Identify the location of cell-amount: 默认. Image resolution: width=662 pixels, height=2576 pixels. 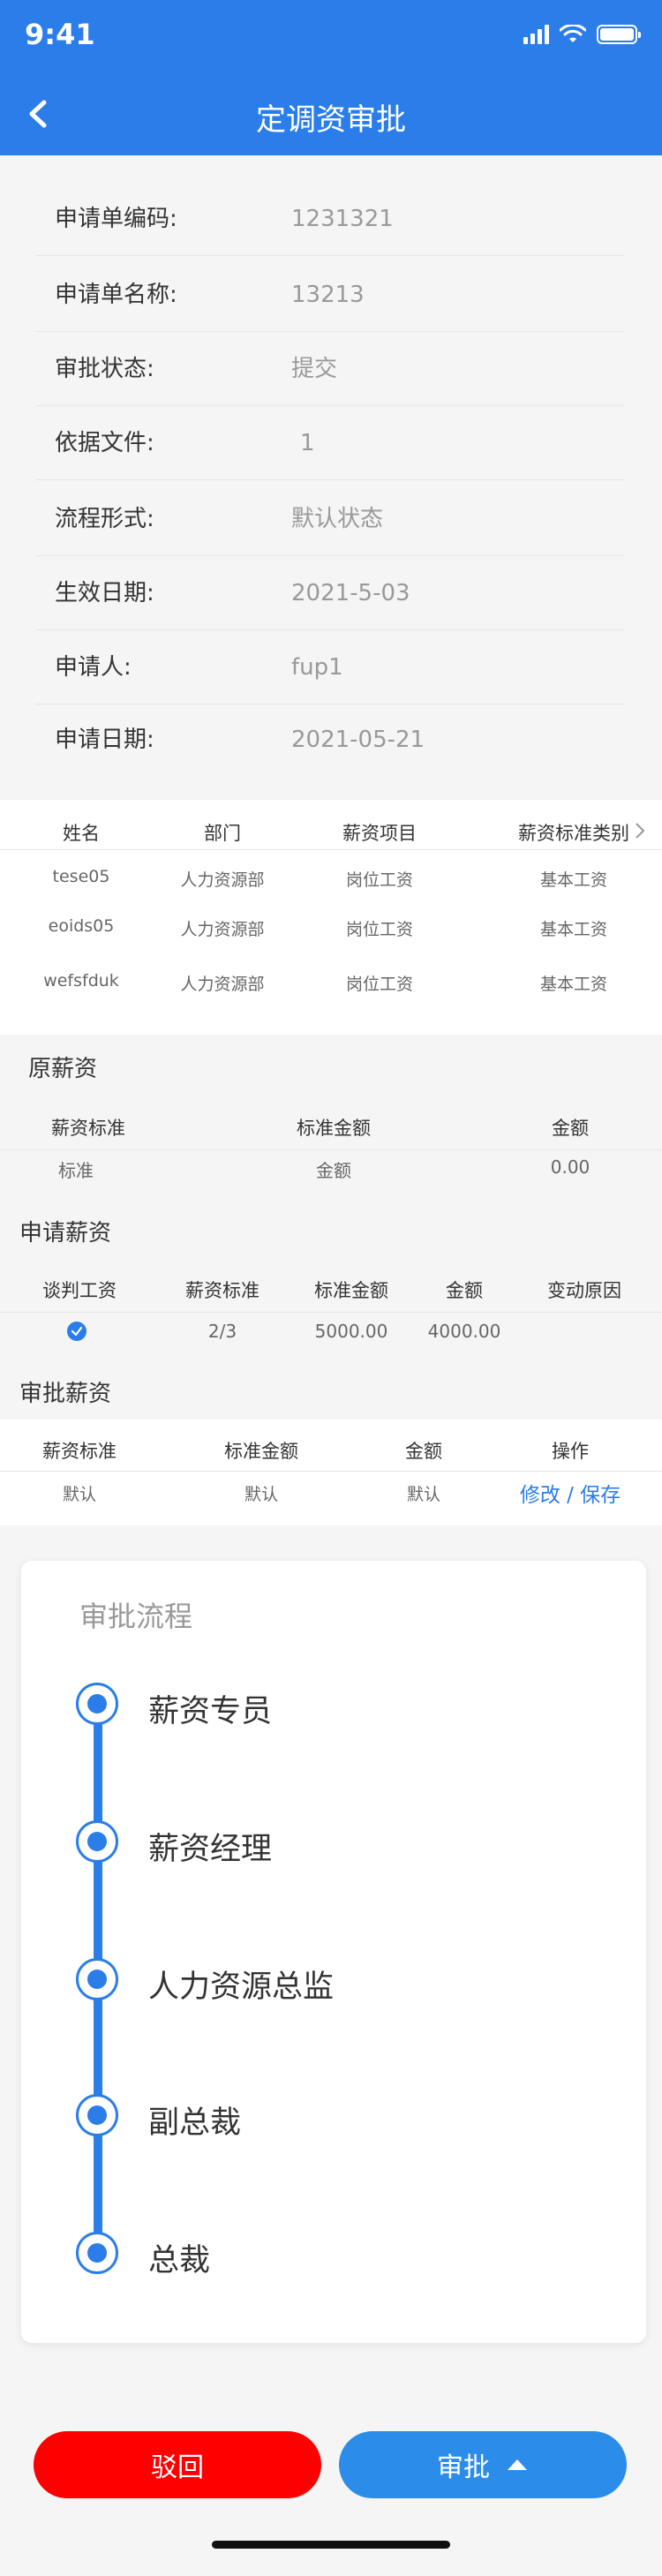
(423, 1495).